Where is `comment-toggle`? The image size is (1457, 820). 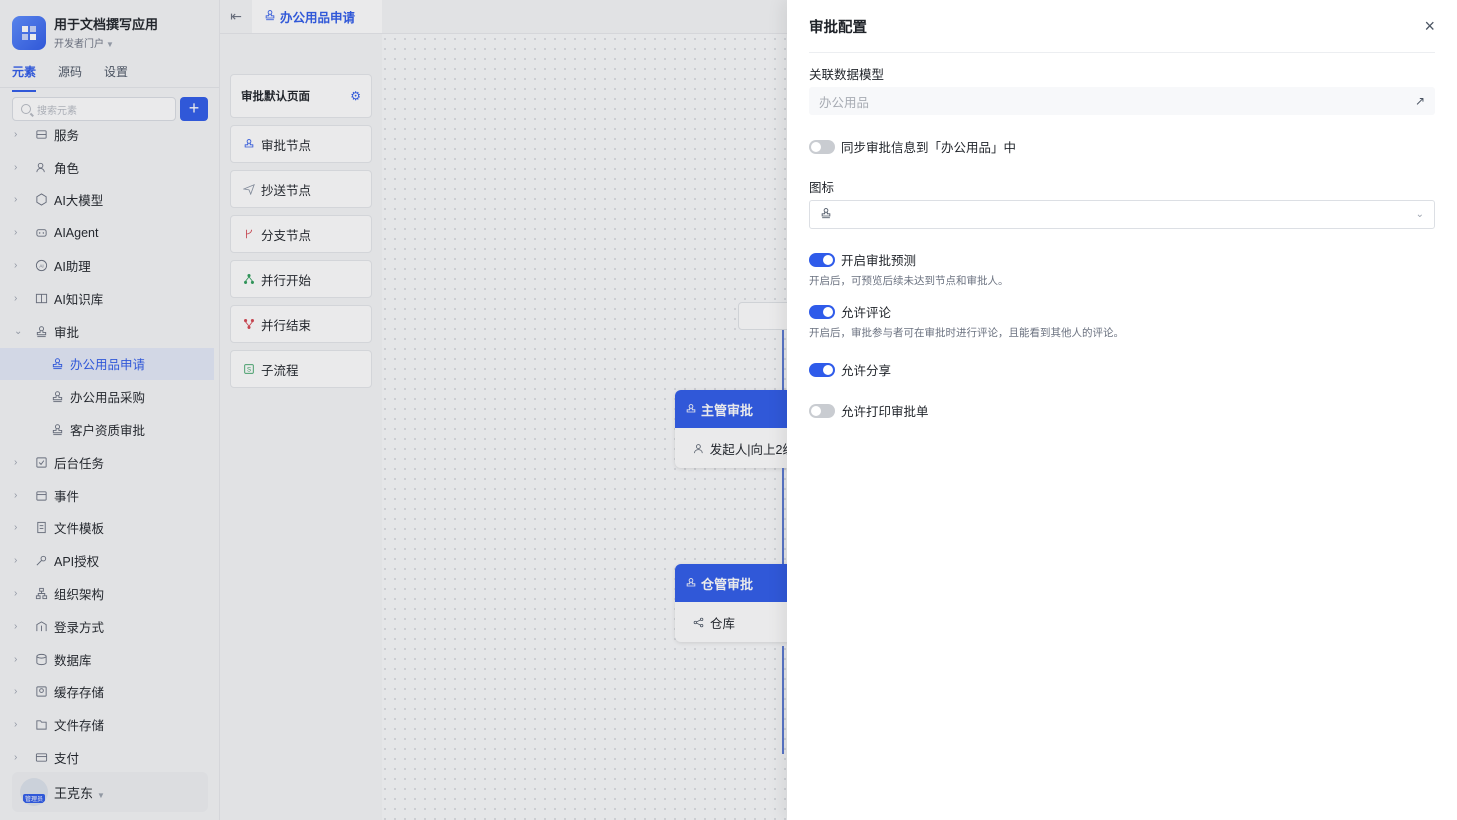
comment-toggle is located at coordinates (822, 311).